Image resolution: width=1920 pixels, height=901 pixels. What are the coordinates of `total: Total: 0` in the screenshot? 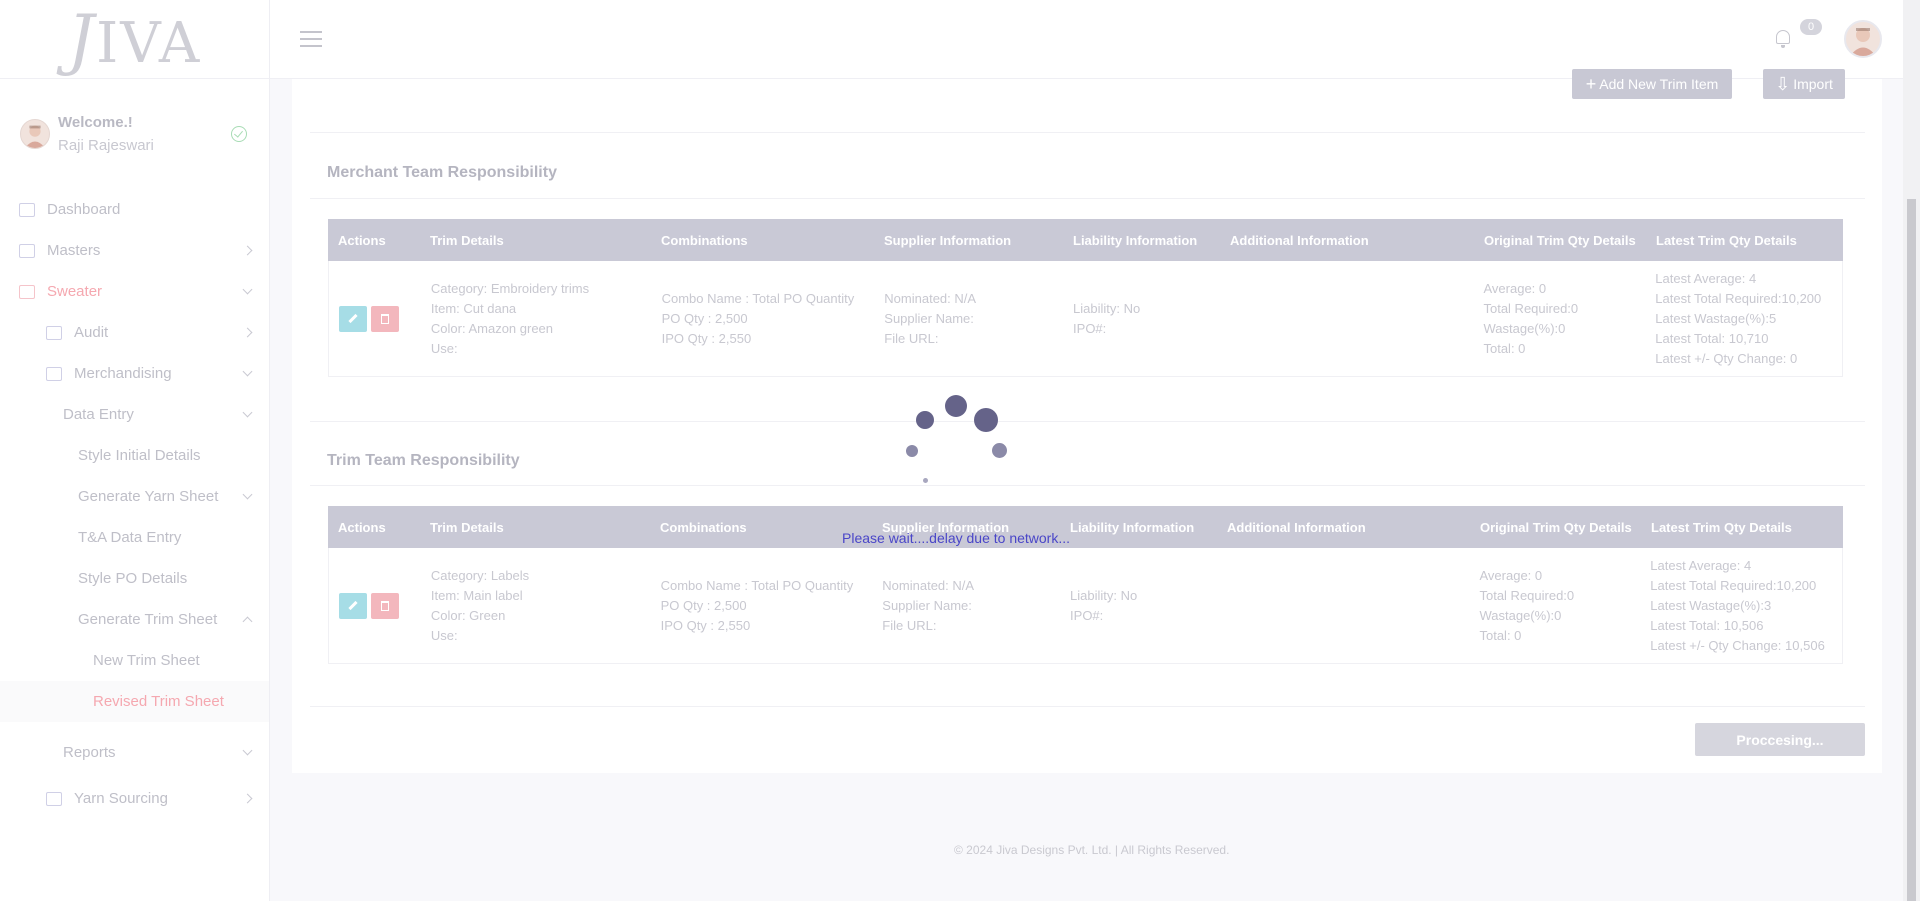 It's located at (1500, 635).